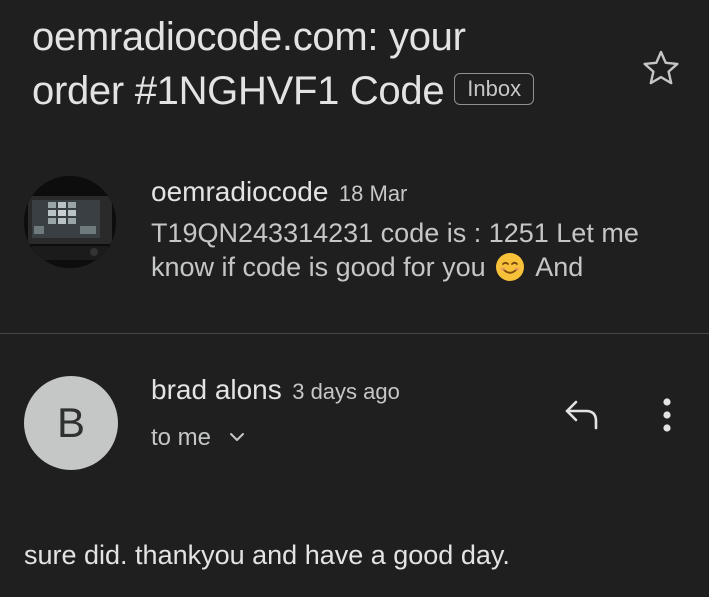 This screenshot has width=709, height=597. I want to click on more-vertical-icon, so click(667, 416).